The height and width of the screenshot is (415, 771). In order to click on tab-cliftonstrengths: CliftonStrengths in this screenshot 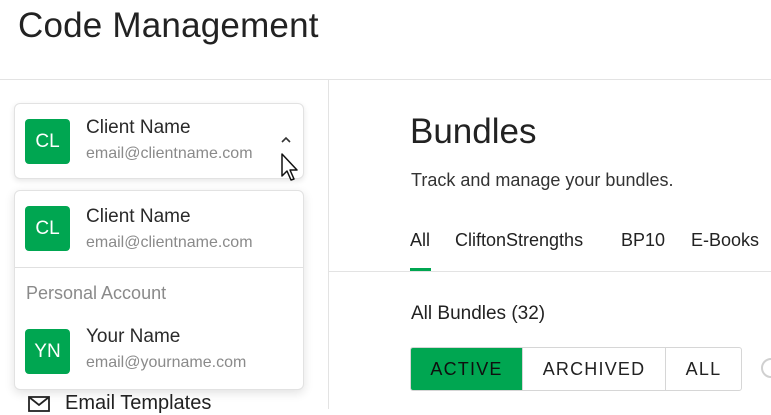, I will do `click(519, 240)`.